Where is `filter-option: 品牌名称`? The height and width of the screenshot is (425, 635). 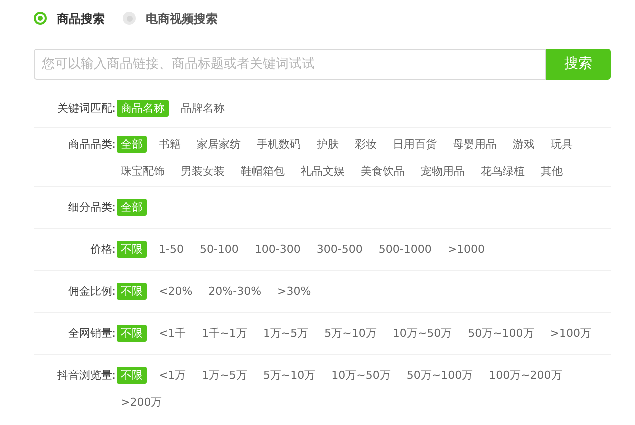 filter-option: 品牌名称 is located at coordinates (203, 108).